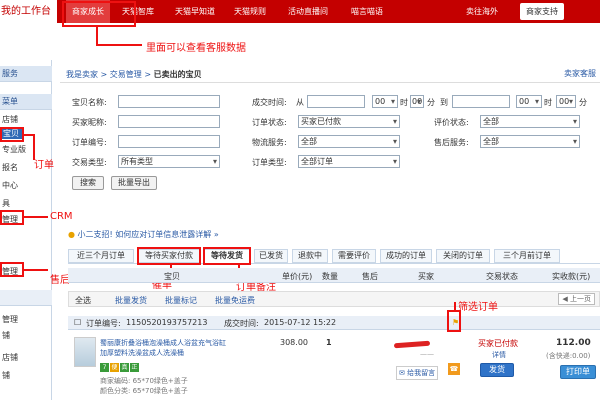  What do you see at coordinates (530, 121) in the screenshot?
I see `rate-status-select: 全部` at bounding box center [530, 121].